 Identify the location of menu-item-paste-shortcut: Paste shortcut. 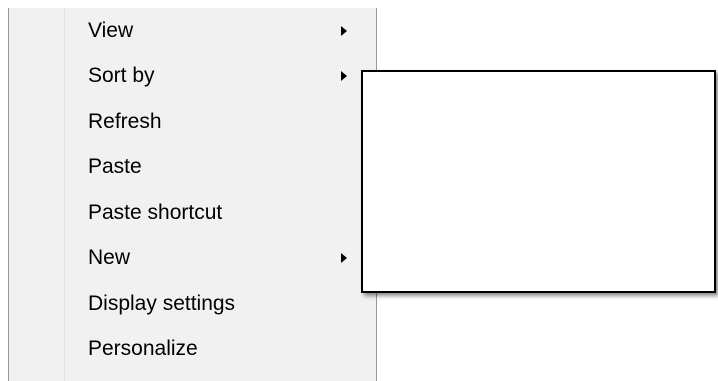
(192, 213).